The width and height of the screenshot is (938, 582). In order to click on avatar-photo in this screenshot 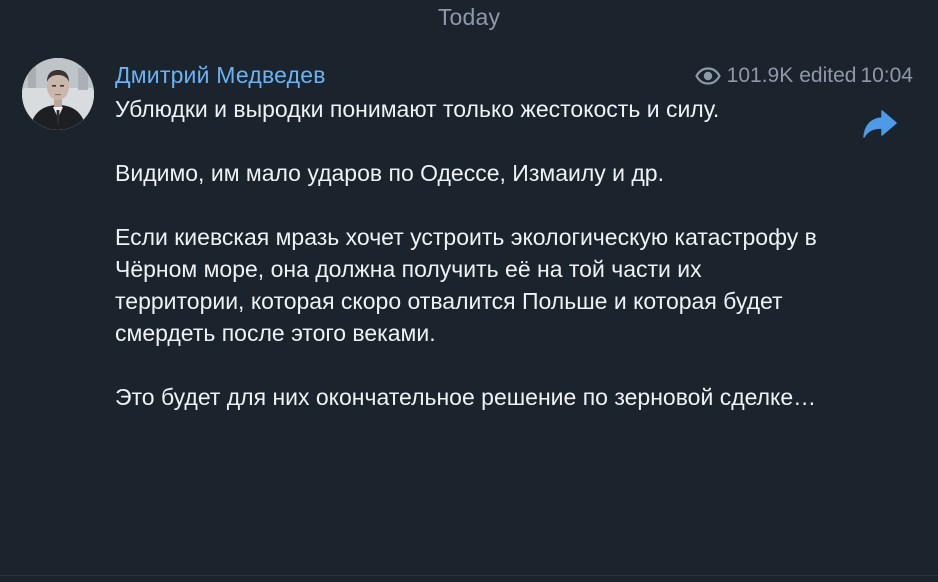, I will do `click(58, 94)`.